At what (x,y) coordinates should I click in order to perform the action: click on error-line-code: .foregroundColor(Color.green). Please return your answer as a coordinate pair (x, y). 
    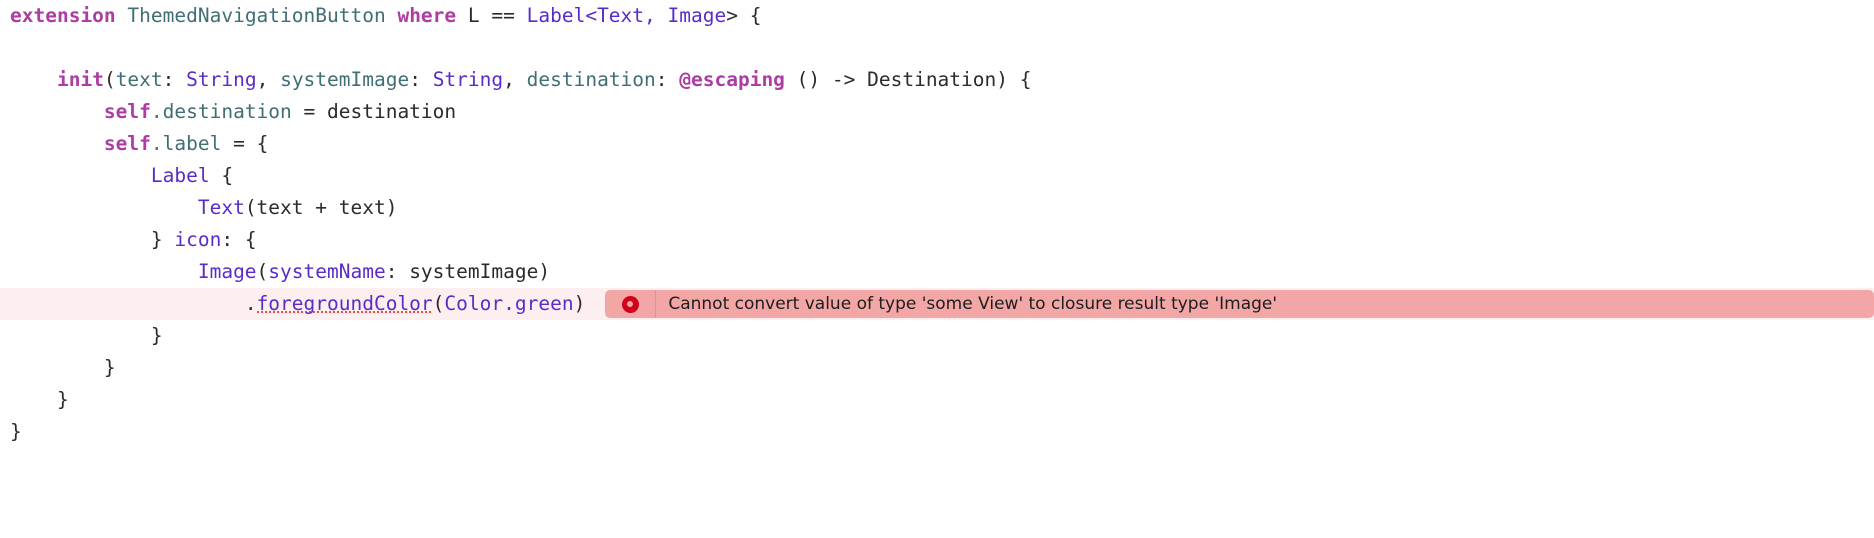
    Looking at the image, I should click on (297, 304).